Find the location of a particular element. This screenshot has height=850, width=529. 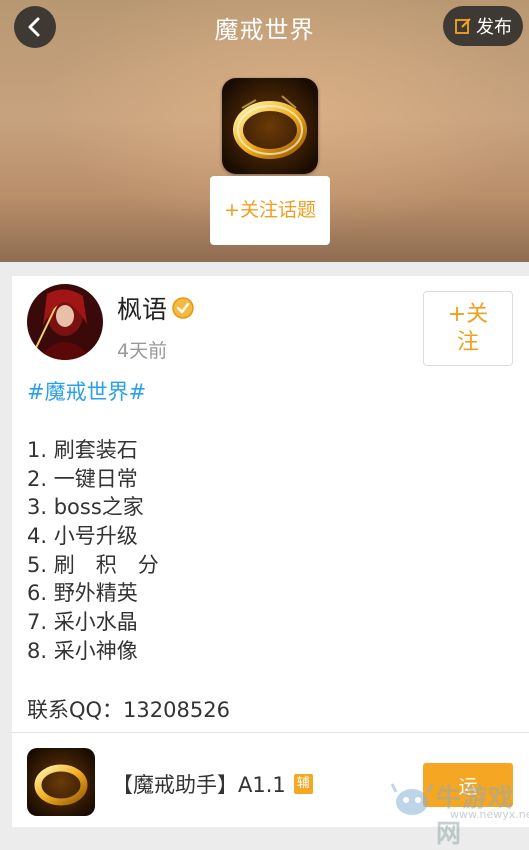

edit-icon is located at coordinates (463, 26).